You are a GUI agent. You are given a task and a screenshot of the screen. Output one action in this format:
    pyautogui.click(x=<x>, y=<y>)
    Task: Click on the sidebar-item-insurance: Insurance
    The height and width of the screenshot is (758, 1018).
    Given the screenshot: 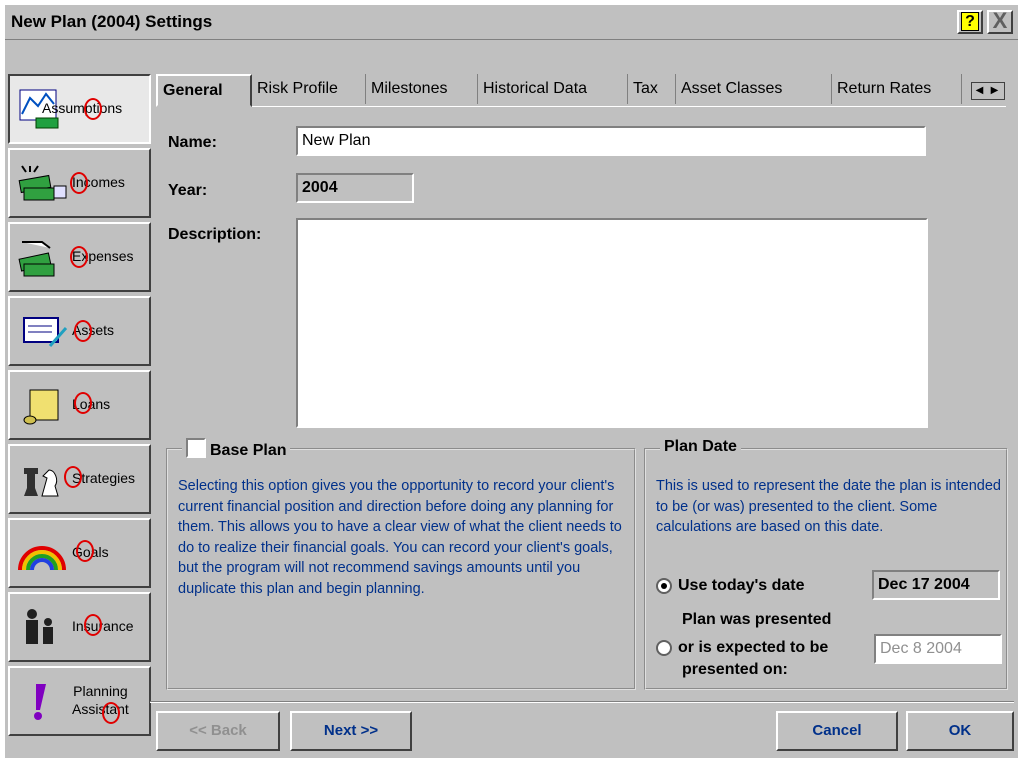 What is the action you would take?
    pyautogui.click(x=79, y=627)
    